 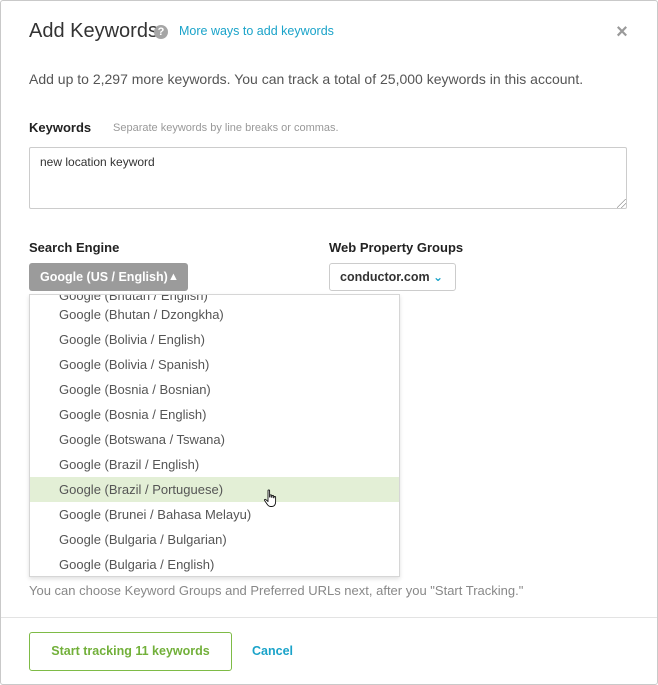 I want to click on dropdown-option: Google (Bhutan / Dzongkha), so click(x=214, y=314).